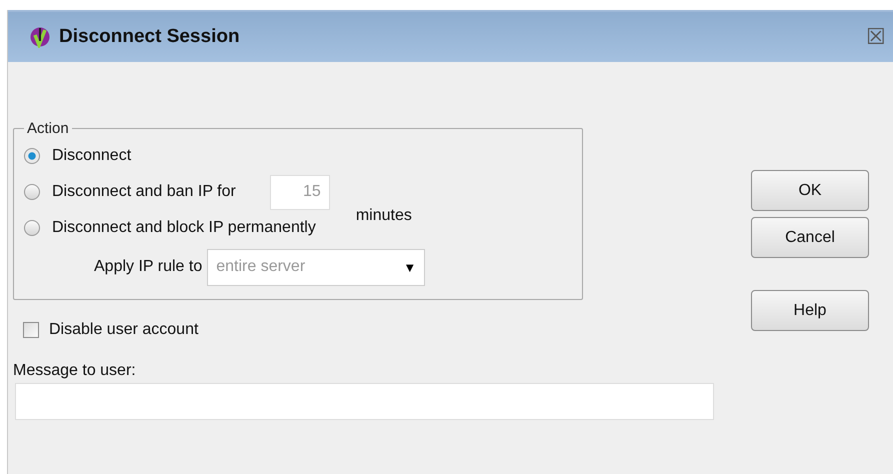  What do you see at coordinates (261, 267) in the screenshot?
I see `dropdown-value: entire server` at bounding box center [261, 267].